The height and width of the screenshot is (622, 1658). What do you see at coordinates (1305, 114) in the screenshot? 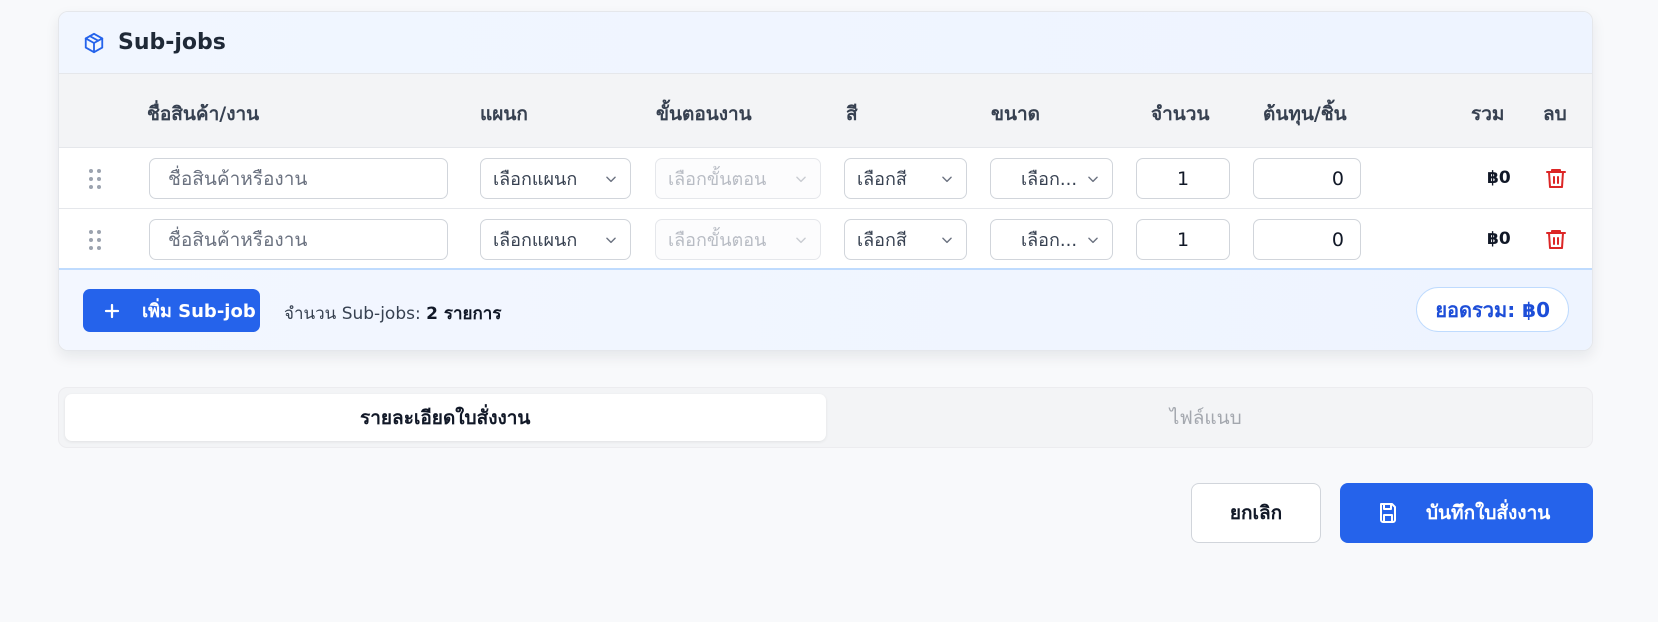
I see `column-header-unit-cost: ต้นทุน/ชิ้น` at bounding box center [1305, 114].